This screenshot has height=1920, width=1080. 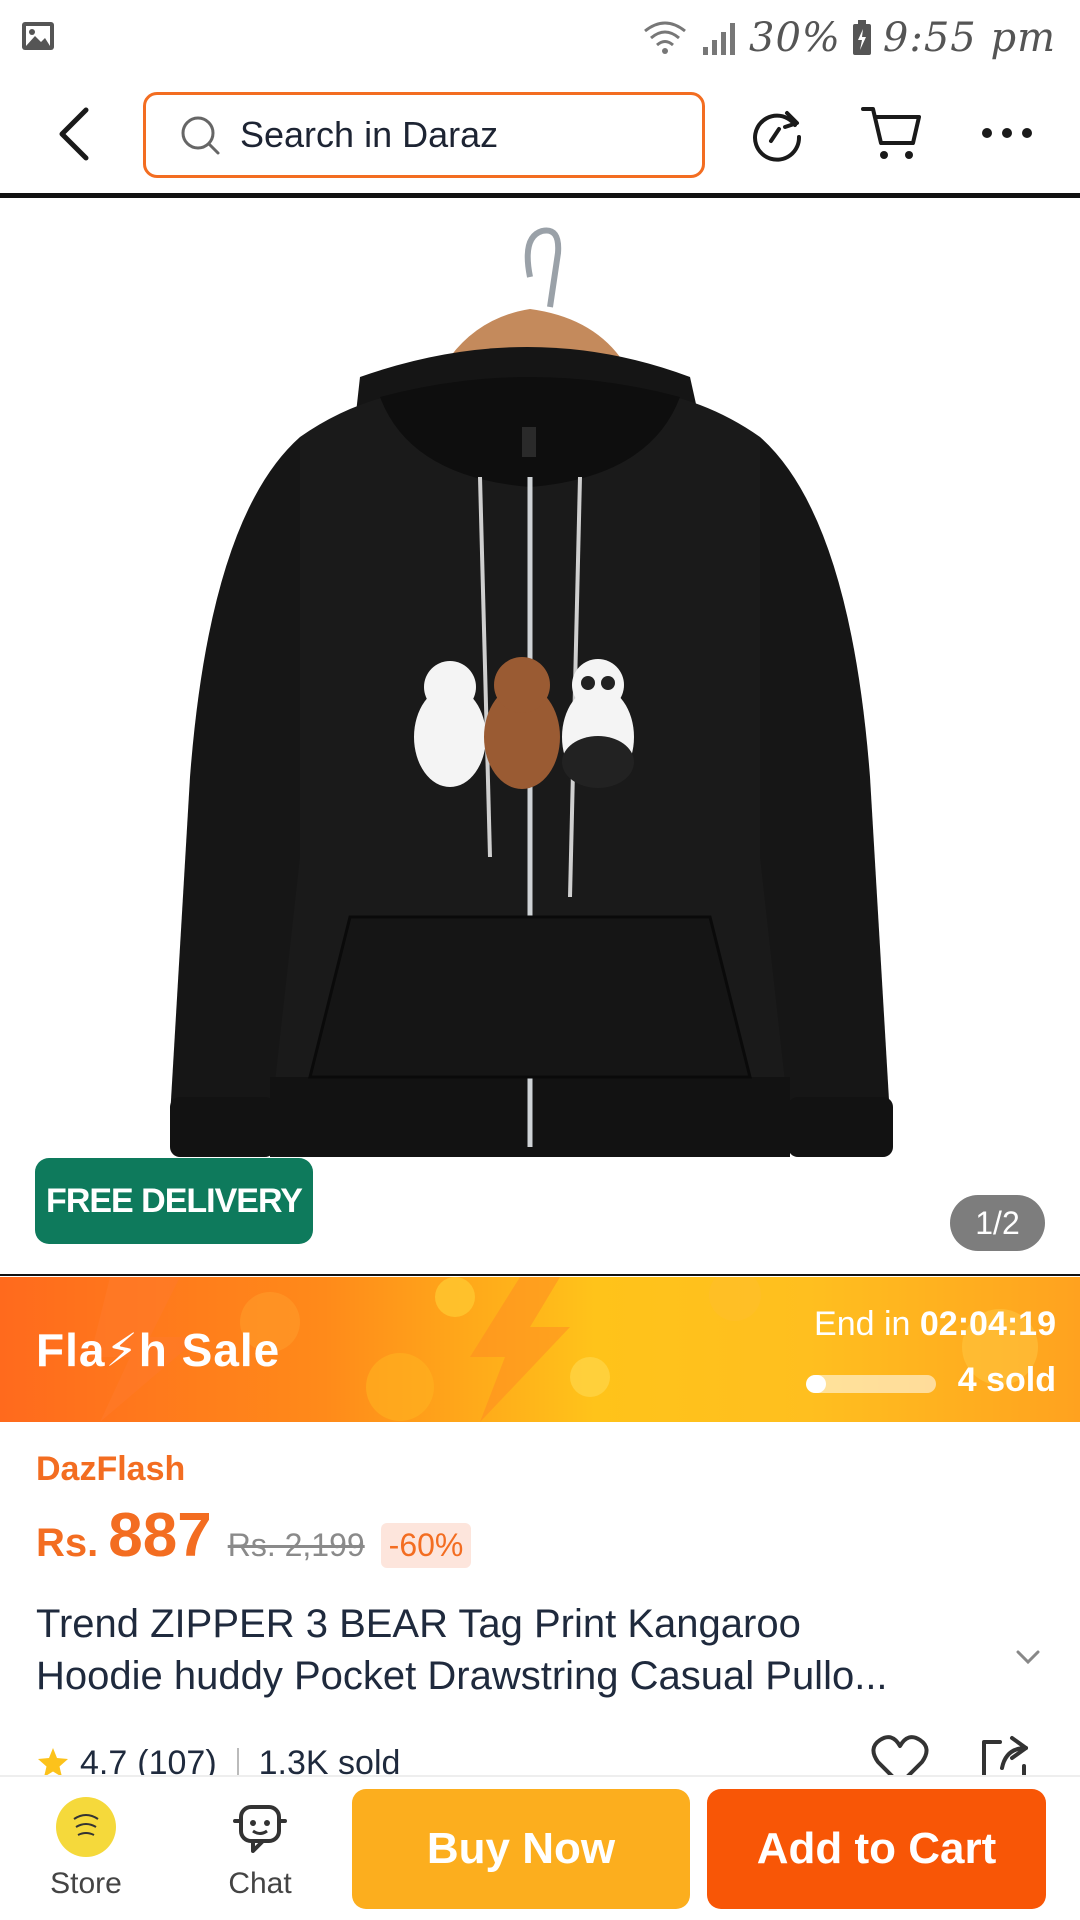 What do you see at coordinates (111, 1469) in the screenshot?
I see `dazflash-tag: DazFlash` at bounding box center [111, 1469].